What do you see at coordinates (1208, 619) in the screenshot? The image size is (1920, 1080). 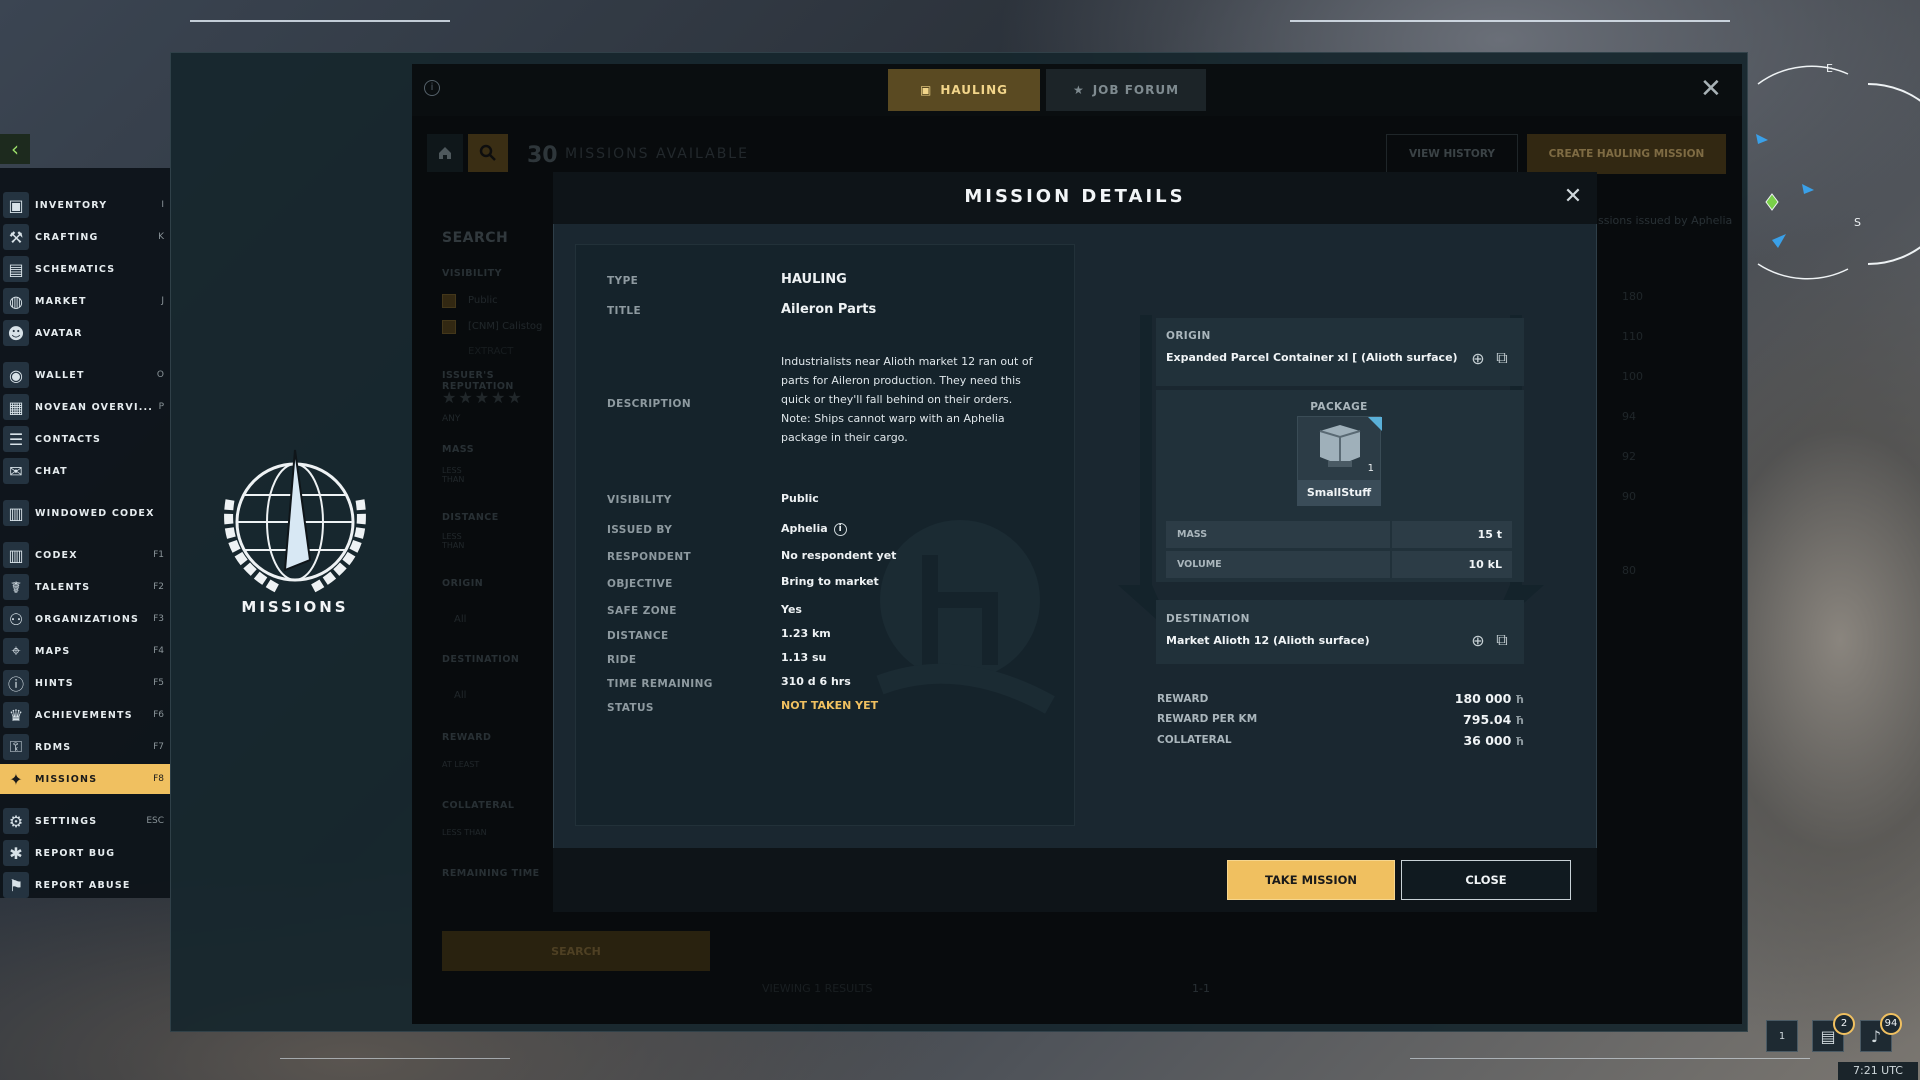 I see `destination-label: DESTINATION` at bounding box center [1208, 619].